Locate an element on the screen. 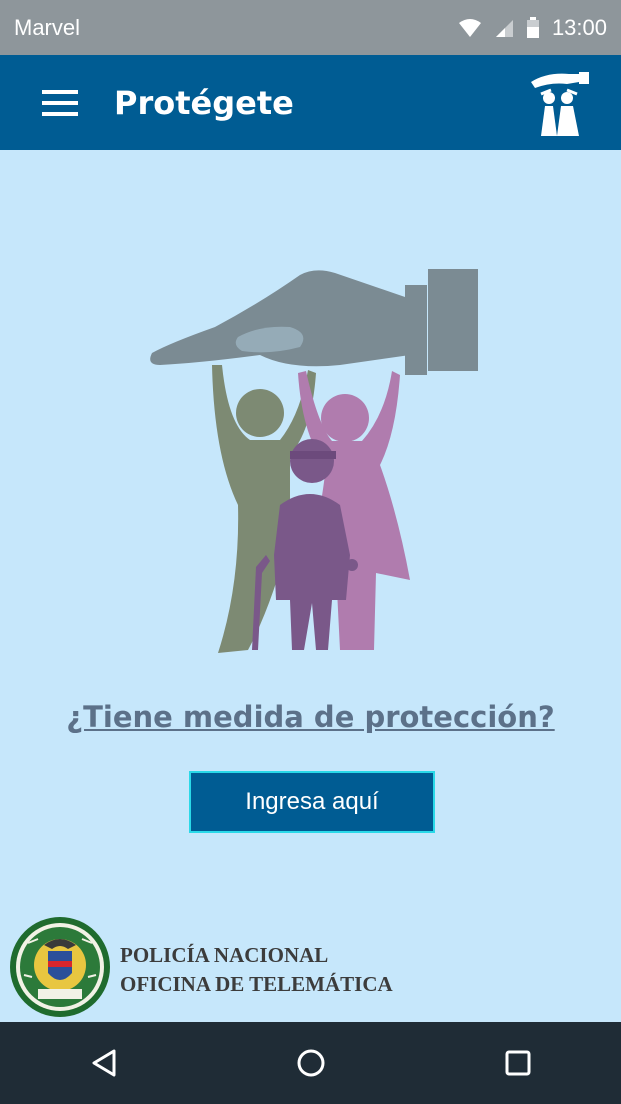  status-bar: Marvel 13:00 is located at coordinates (310, 27).